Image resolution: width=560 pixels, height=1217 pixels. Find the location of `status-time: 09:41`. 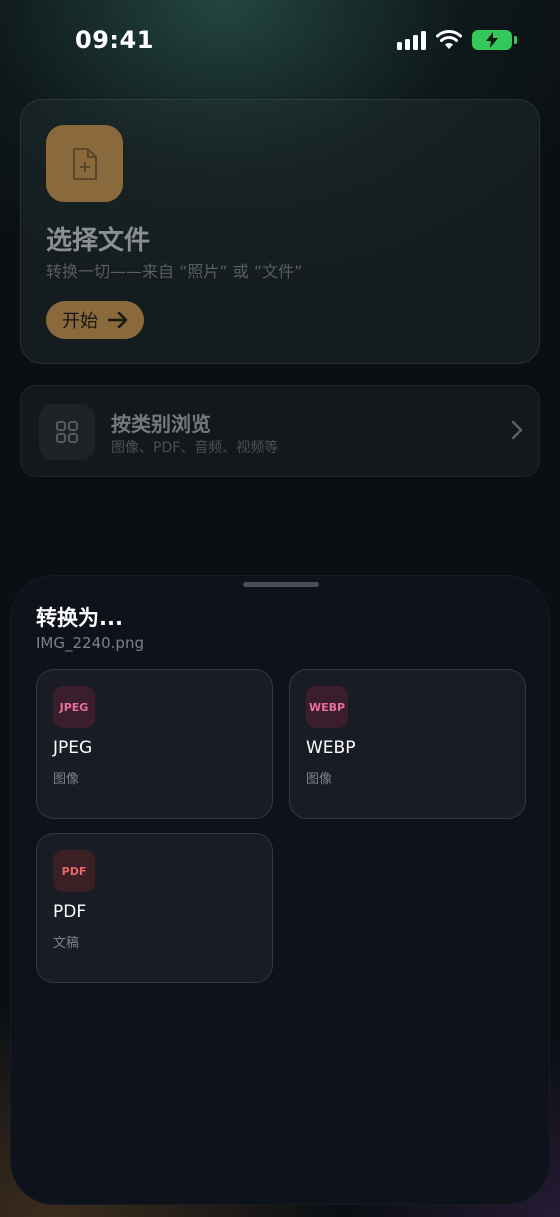

status-time: 09:41 is located at coordinates (114, 40).